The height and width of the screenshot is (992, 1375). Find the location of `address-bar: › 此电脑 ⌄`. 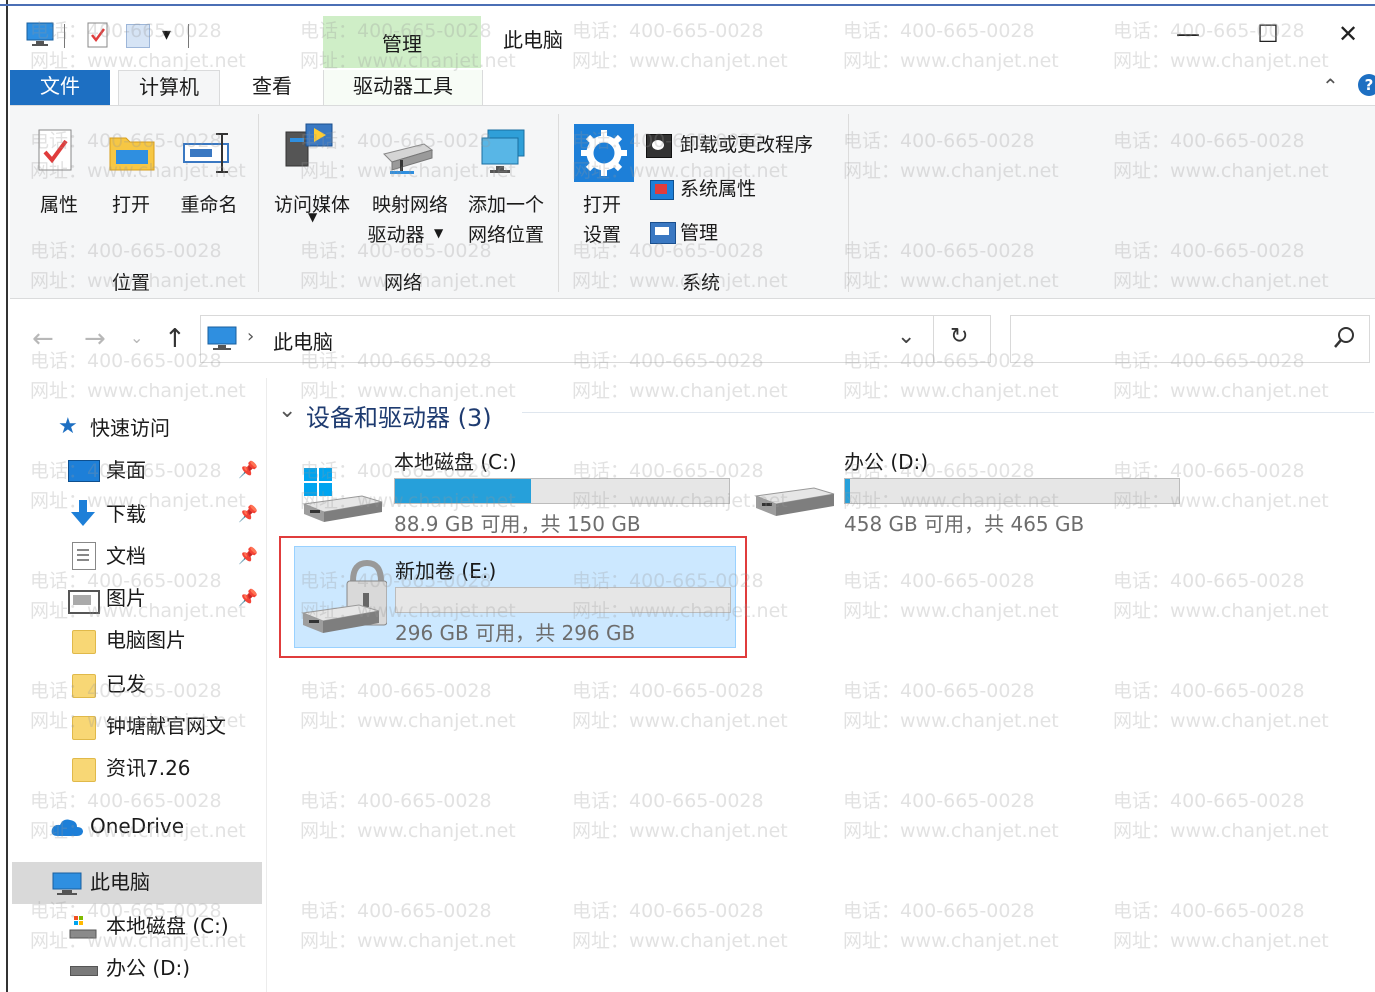

address-bar: › 此电脑 ⌄ is located at coordinates (567, 339).